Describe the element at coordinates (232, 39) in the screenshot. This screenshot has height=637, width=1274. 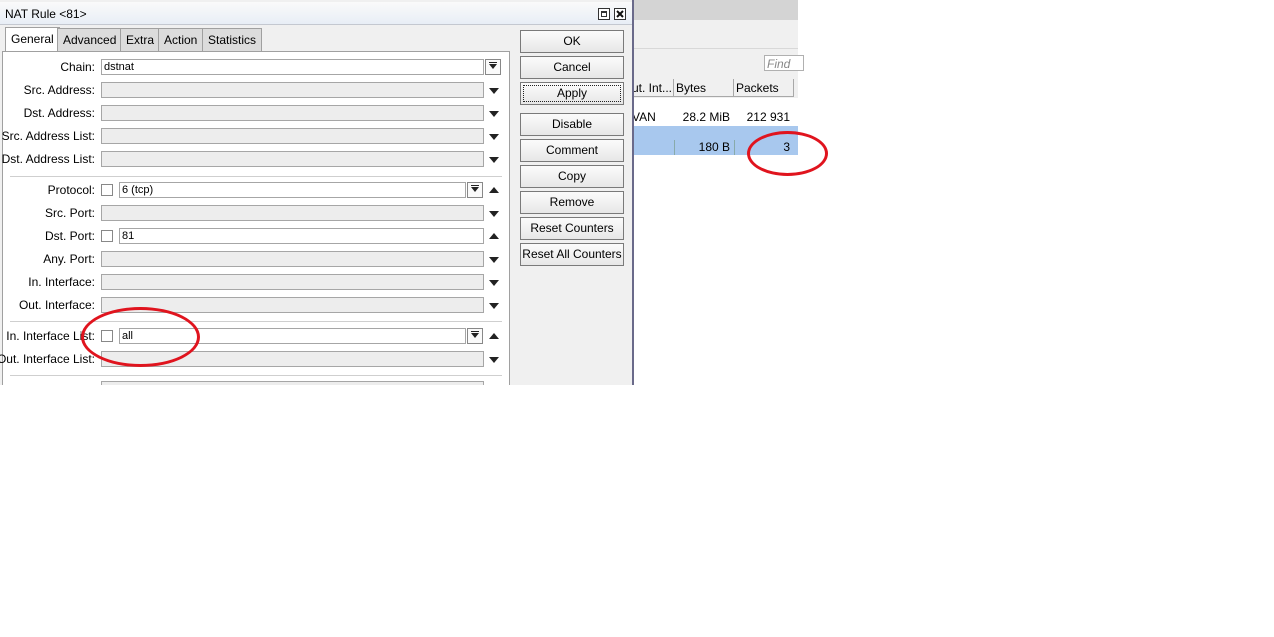
I see `tab-statistics: Statistics` at that location.